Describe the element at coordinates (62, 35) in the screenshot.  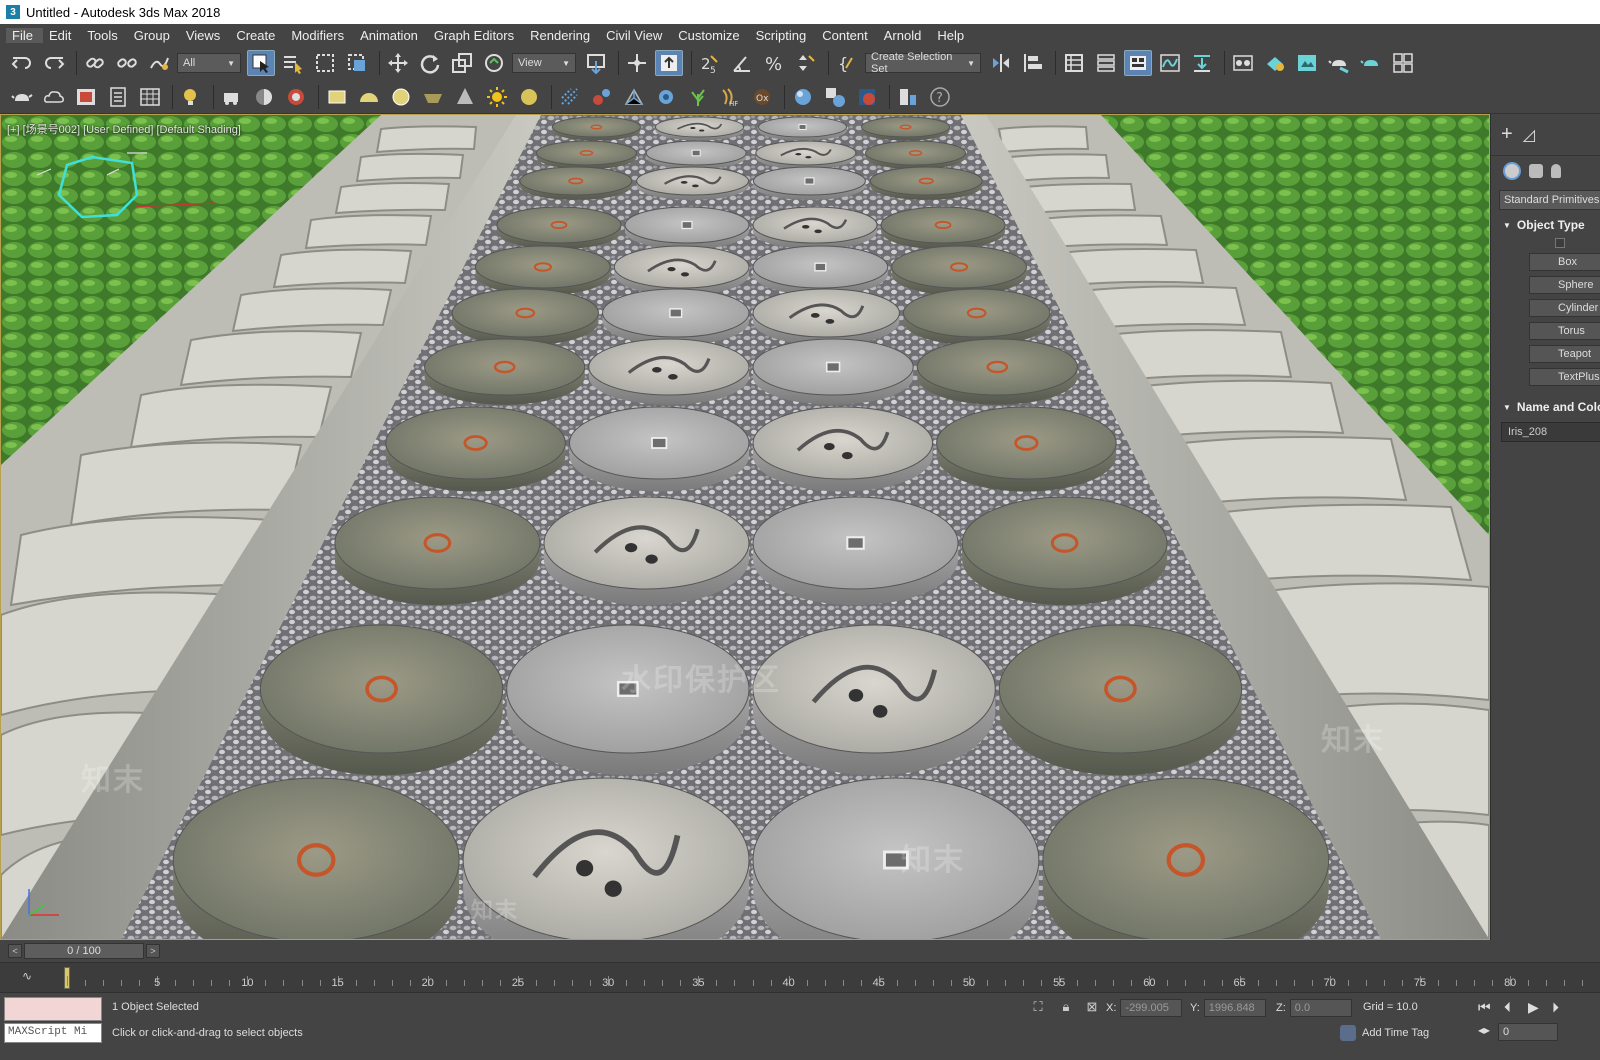
I see `menu-edit: Edit` at that location.